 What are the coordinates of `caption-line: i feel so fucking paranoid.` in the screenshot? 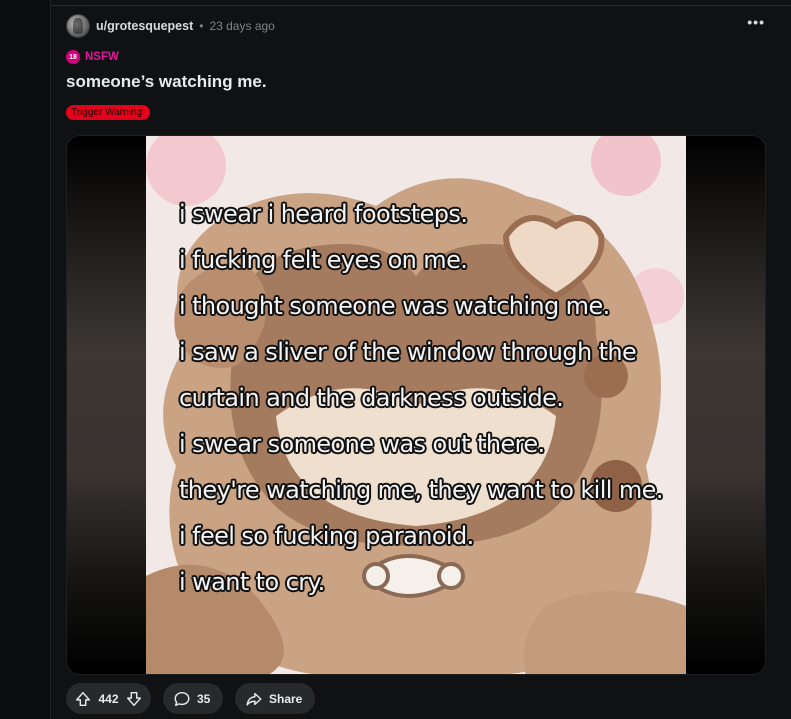 It's located at (326, 536).